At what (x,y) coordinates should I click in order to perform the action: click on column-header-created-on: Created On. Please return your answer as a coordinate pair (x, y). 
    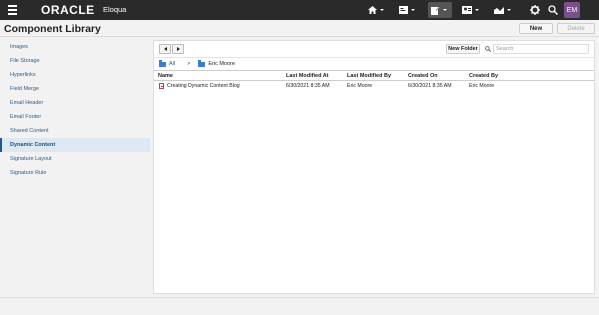
    Looking at the image, I should click on (423, 76).